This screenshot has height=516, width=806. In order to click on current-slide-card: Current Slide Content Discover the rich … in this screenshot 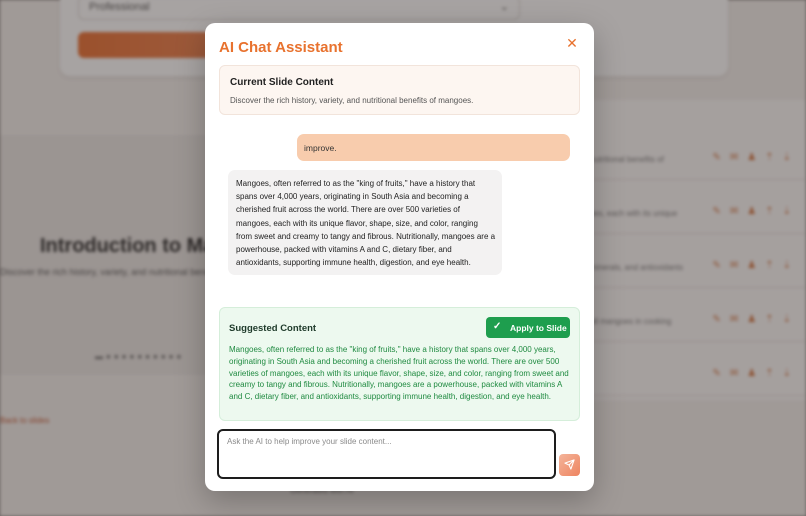, I will do `click(399, 90)`.